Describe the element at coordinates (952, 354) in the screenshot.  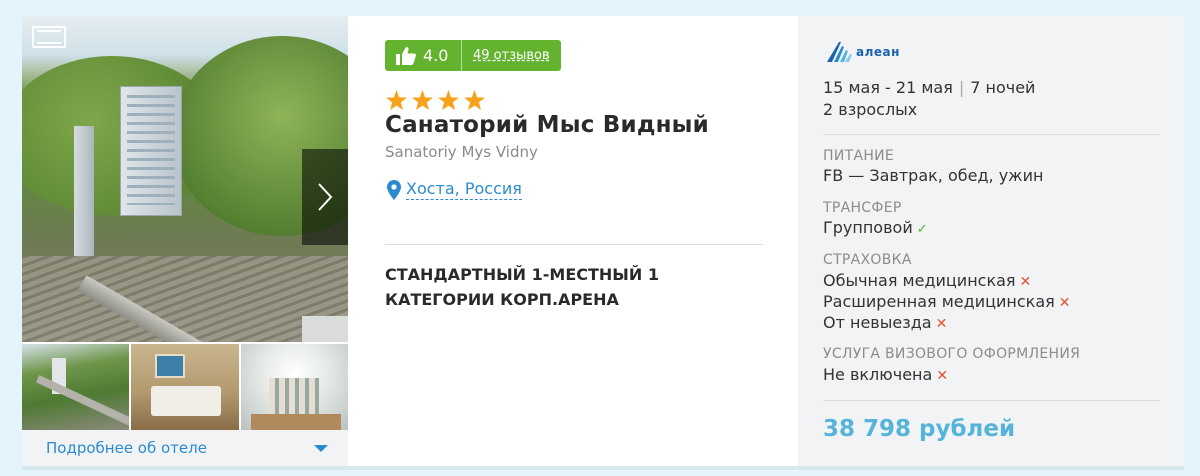
I see `visa-label: УСЛУГА ВИЗОВОГО ОФОРМЛЕНИЯ` at that location.